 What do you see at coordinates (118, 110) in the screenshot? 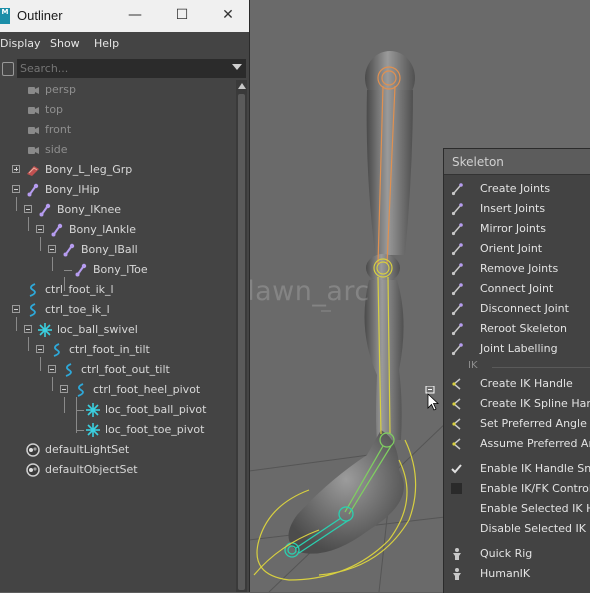
I see `outliner-item-top: top` at bounding box center [118, 110].